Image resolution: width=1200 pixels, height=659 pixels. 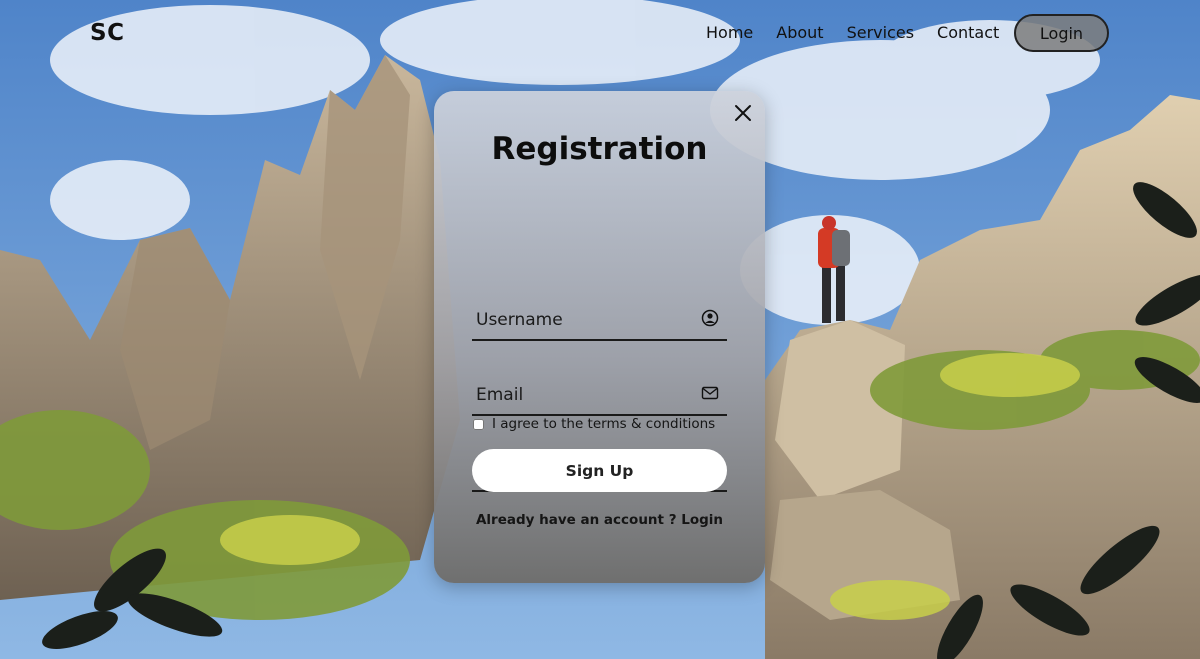 I want to click on header-login-button: Login, so click(x=1061, y=33).